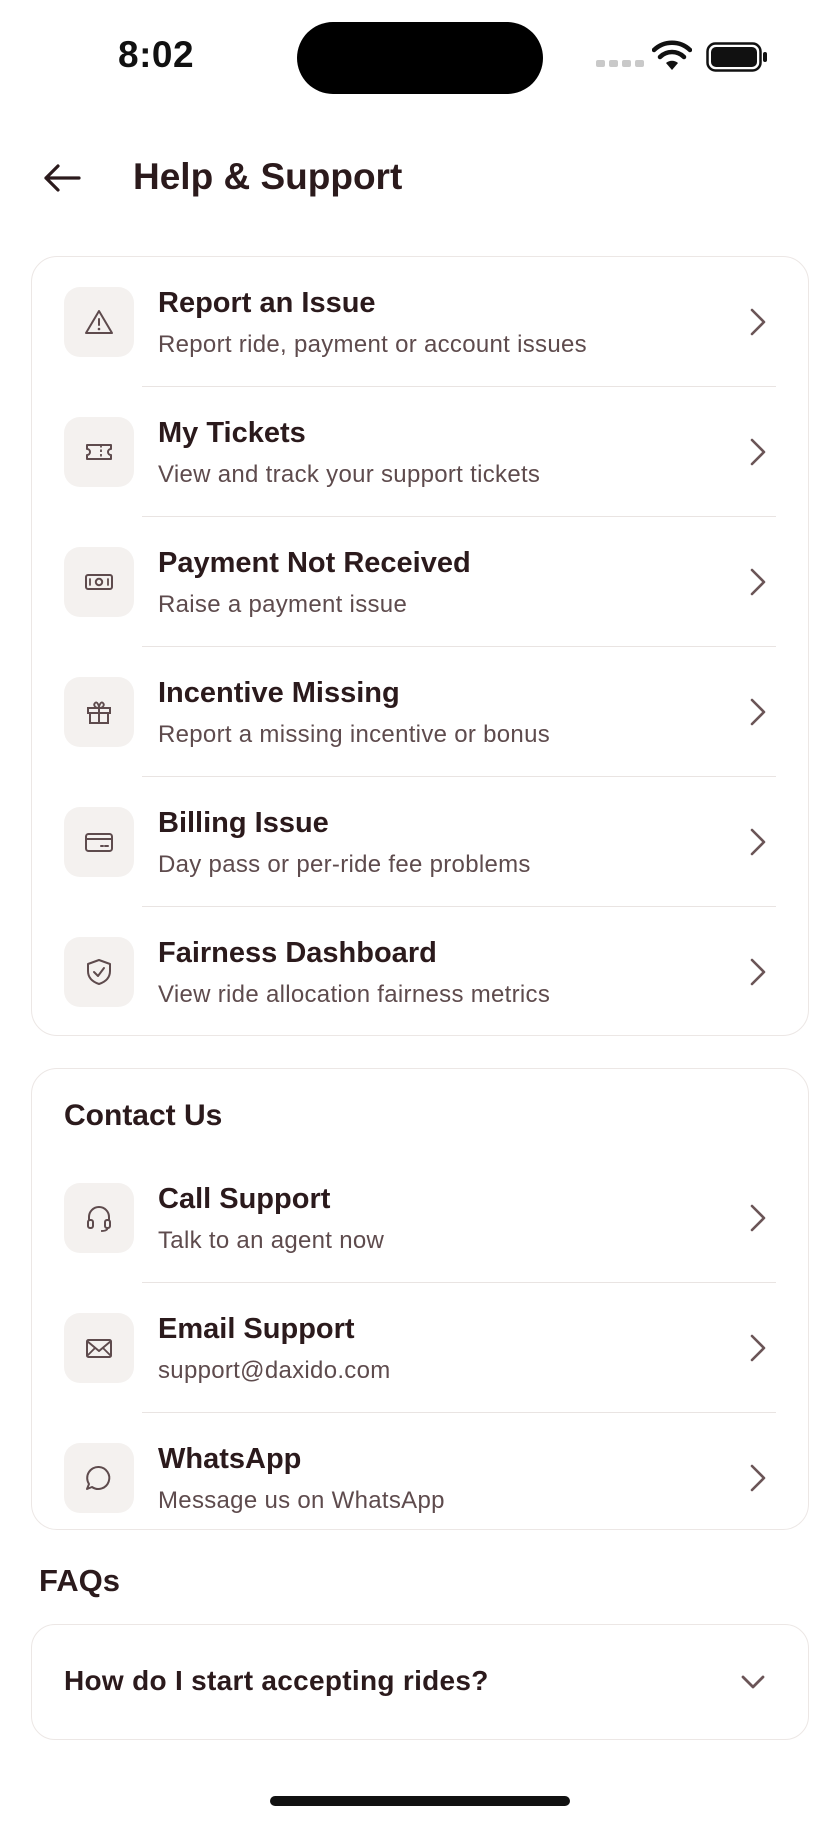 This screenshot has width=840, height=1821. I want to click on item-subtitle: support@daxido.com, so click(274, 1370).